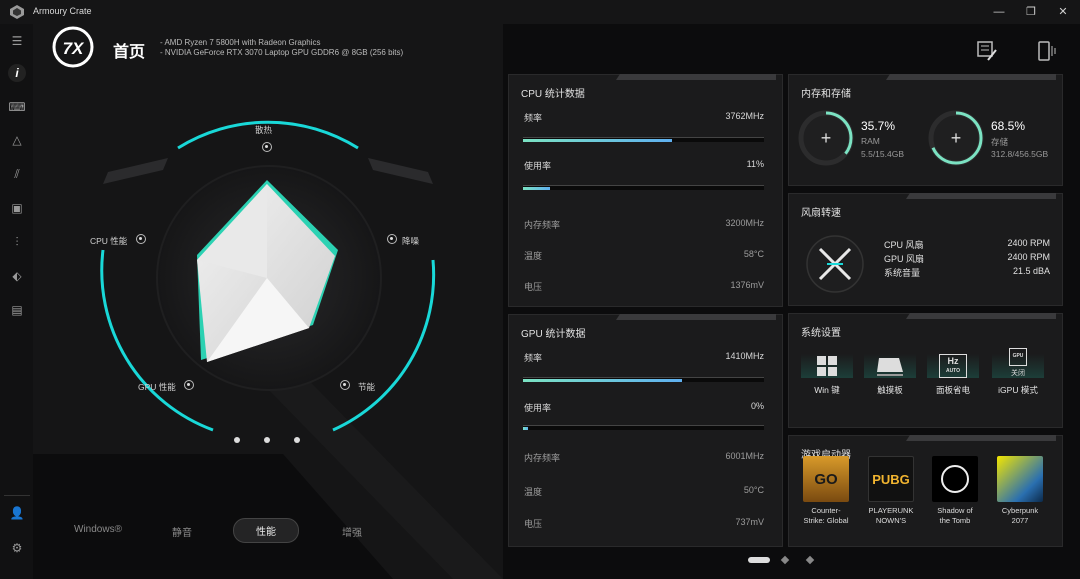  I want to click on ram-percent: 35.7%, so click(878, 126).